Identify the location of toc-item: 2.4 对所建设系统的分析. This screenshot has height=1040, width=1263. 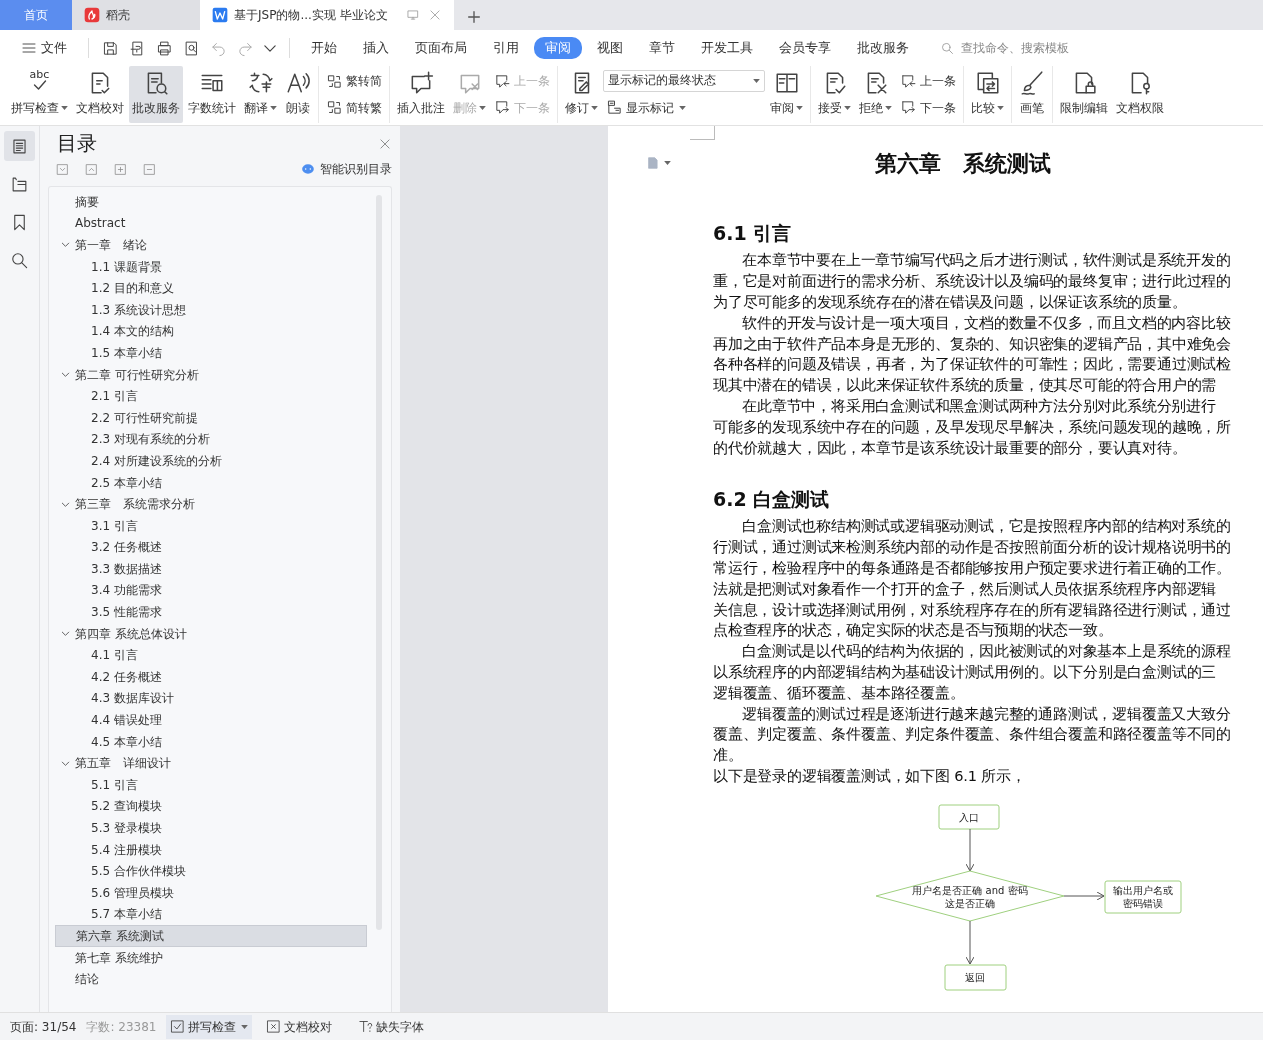
(211, 461).